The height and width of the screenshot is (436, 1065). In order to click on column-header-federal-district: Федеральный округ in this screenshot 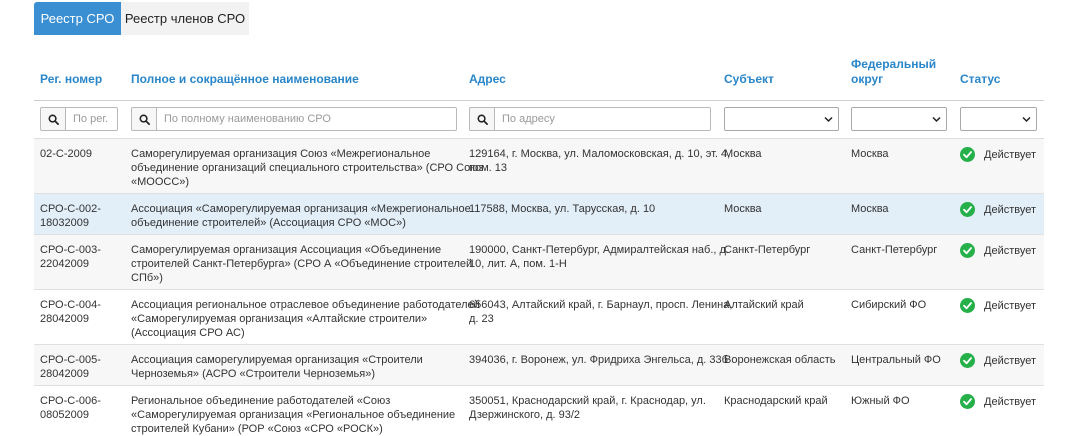, I will do `click(893, 72)`.